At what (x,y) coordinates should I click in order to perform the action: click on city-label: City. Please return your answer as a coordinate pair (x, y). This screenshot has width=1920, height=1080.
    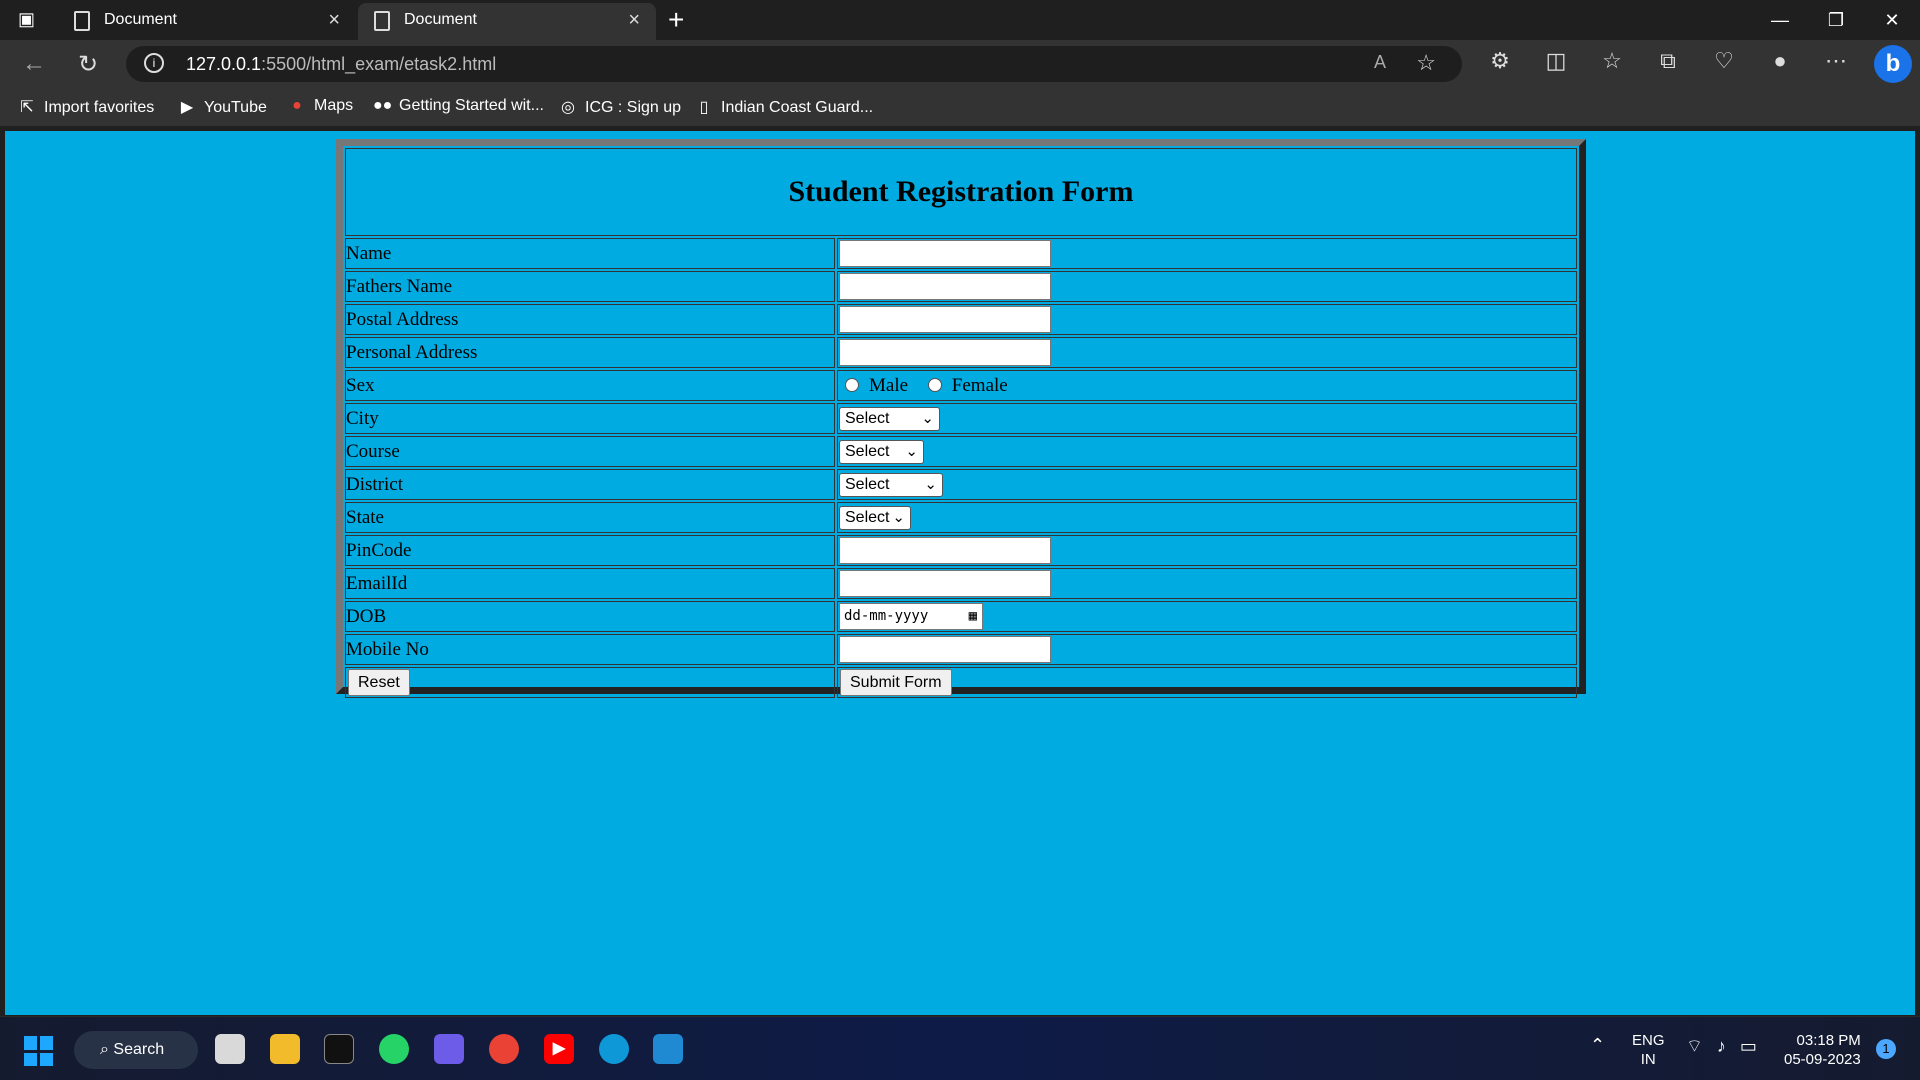
    Looking at the image, I should click on (590, 418).